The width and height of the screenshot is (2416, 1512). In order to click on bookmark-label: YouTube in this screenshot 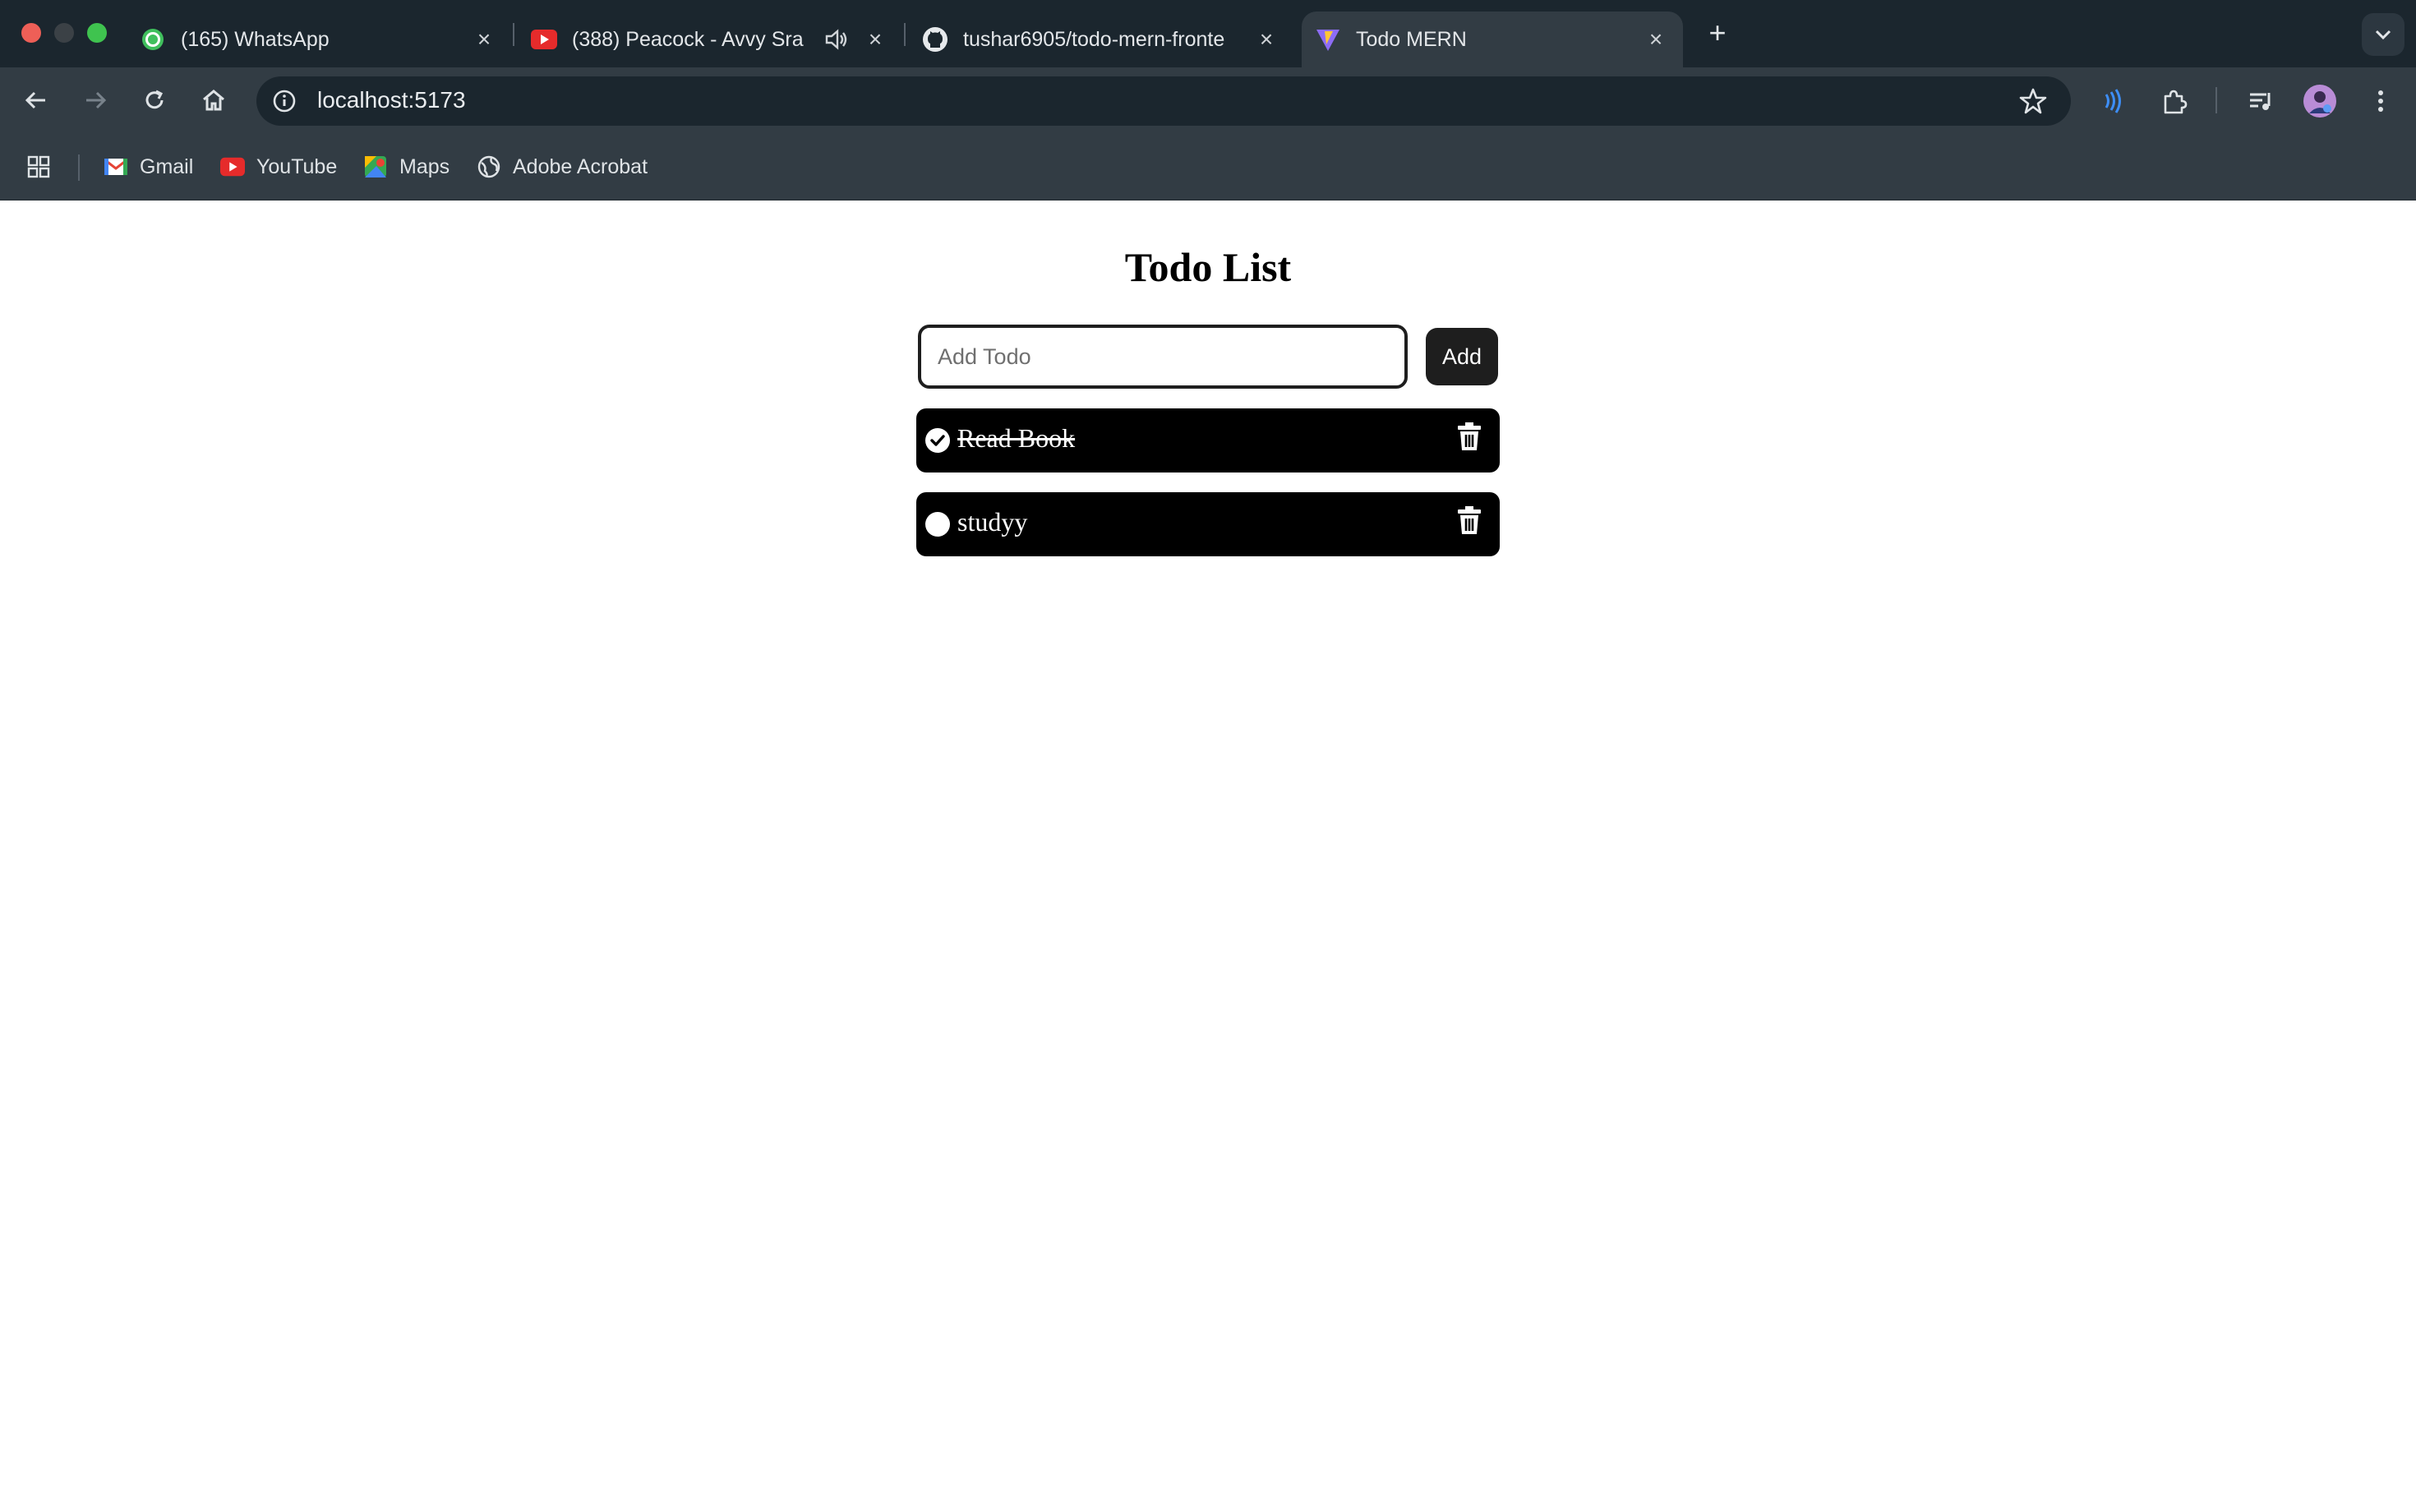, I will do `click(297, 166)`.